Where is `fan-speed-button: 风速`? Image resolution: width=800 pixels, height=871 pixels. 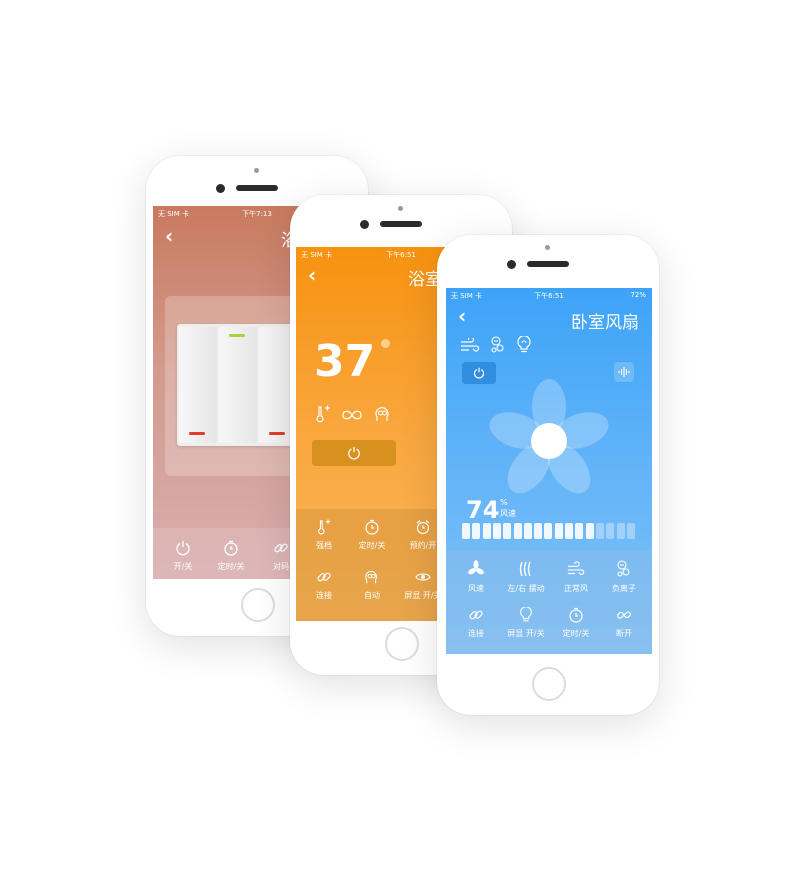
fan-speed-button: 风速 is located at coordinates (476, 577).